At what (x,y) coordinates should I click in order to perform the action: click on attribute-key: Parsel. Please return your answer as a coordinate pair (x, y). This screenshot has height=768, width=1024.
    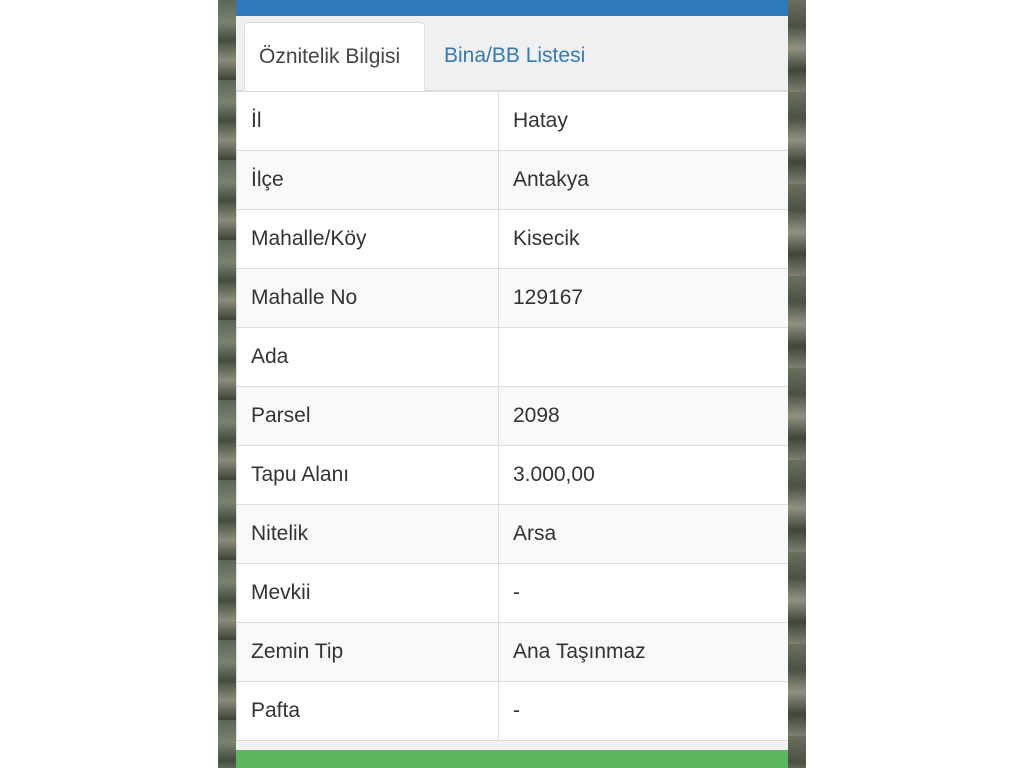
    Looking at the image, I should click on (367, 416).